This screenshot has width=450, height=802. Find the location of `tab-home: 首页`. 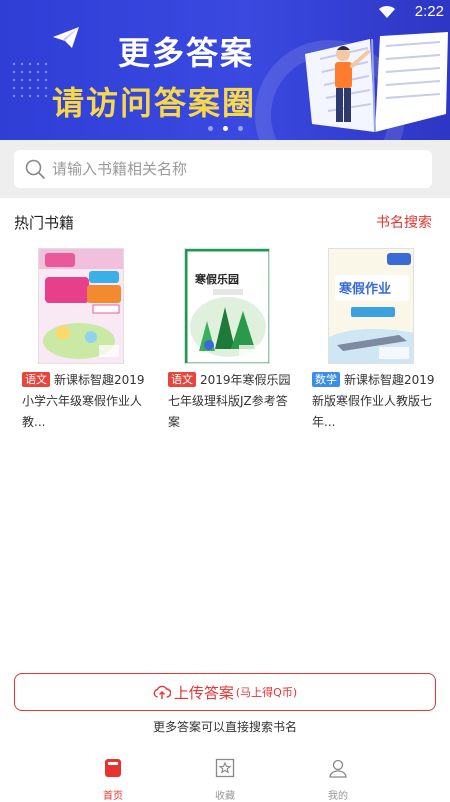

tab-home: 首页 is located at coordinates (113, 780).